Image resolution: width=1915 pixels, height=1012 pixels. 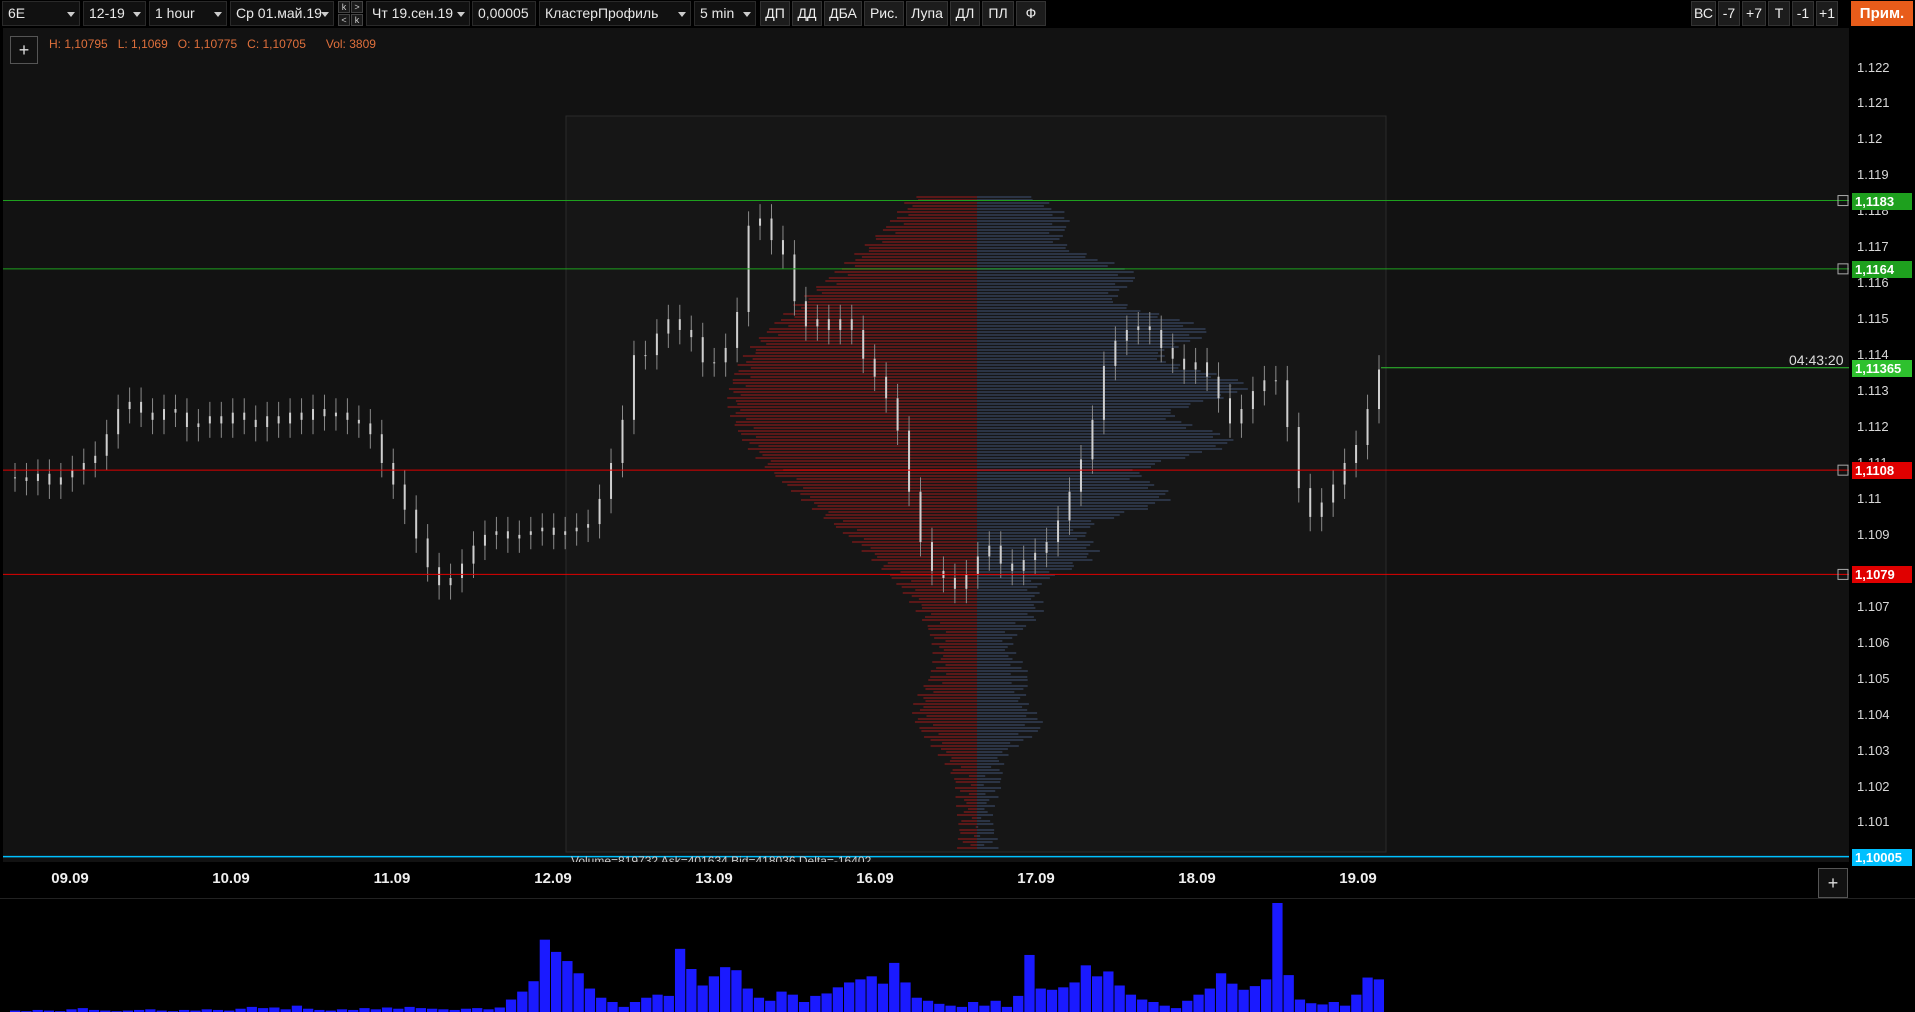 What do you see at coordinates (998, 13) in the screenshot?
I see `pl-button: ПЛ` at bounding box center [998, 13].